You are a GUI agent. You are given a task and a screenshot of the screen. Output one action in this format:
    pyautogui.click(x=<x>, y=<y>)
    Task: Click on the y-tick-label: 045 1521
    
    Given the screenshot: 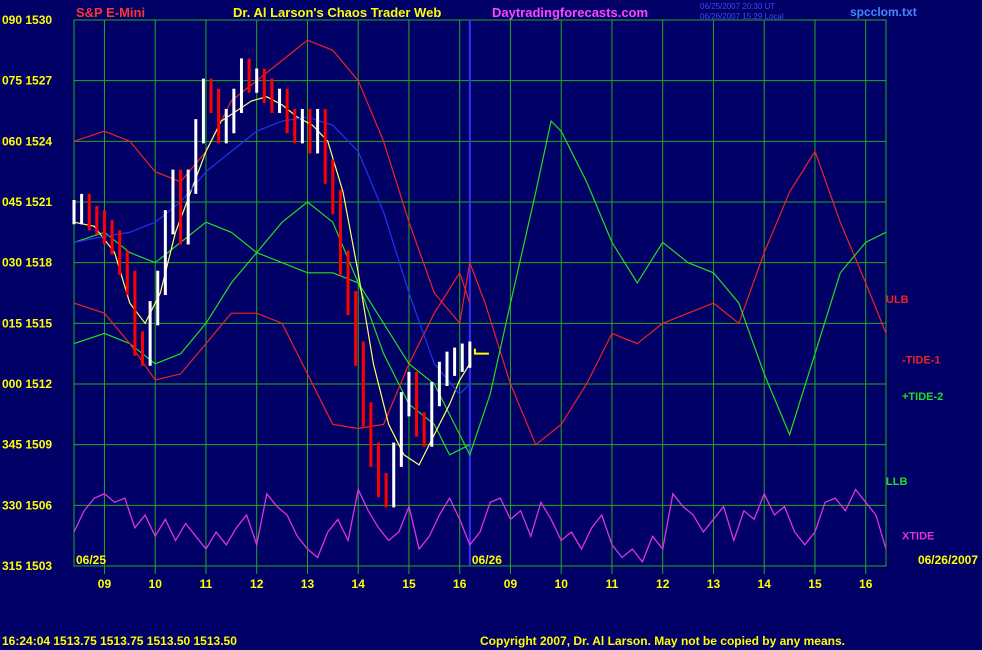 What is the action you would take?
    pyautogui.click(x=27, y=202)
    